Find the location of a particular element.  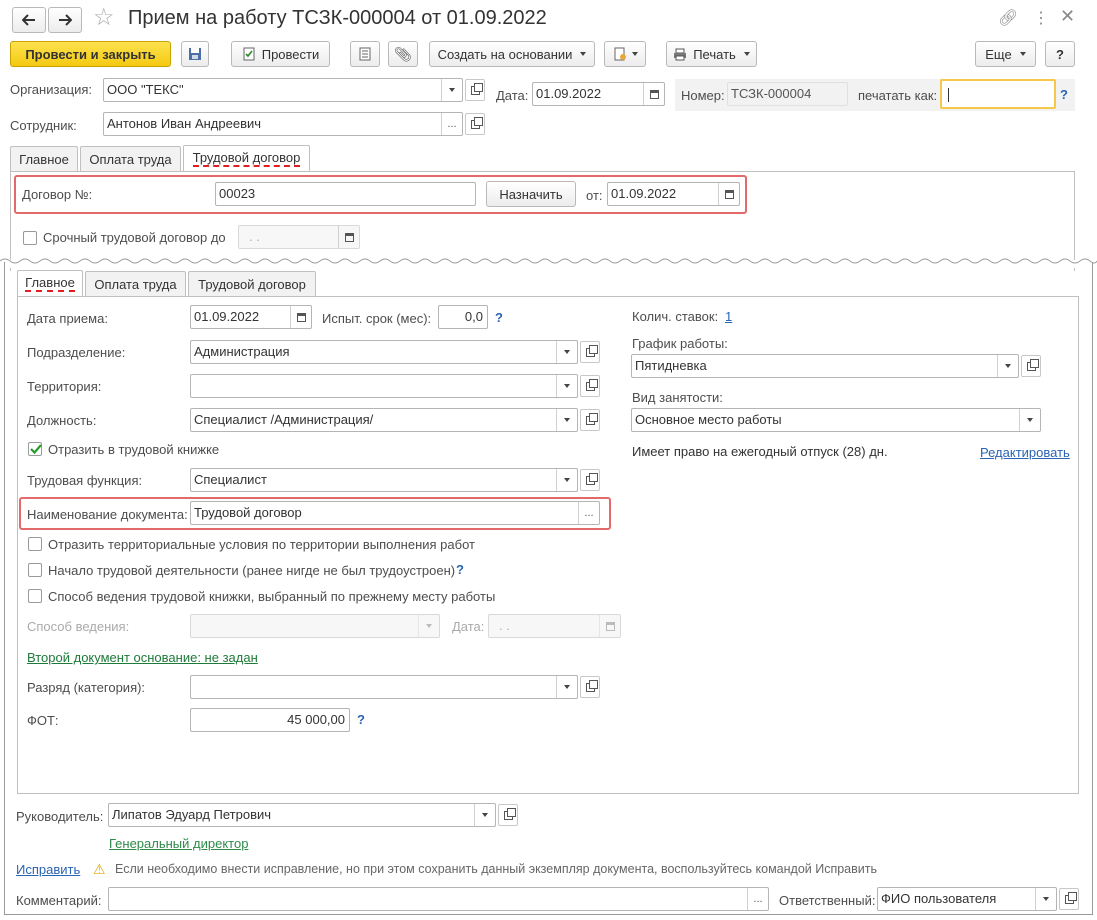

inner-tab-payment: Оплата труда is located at coordinates (135, 283).